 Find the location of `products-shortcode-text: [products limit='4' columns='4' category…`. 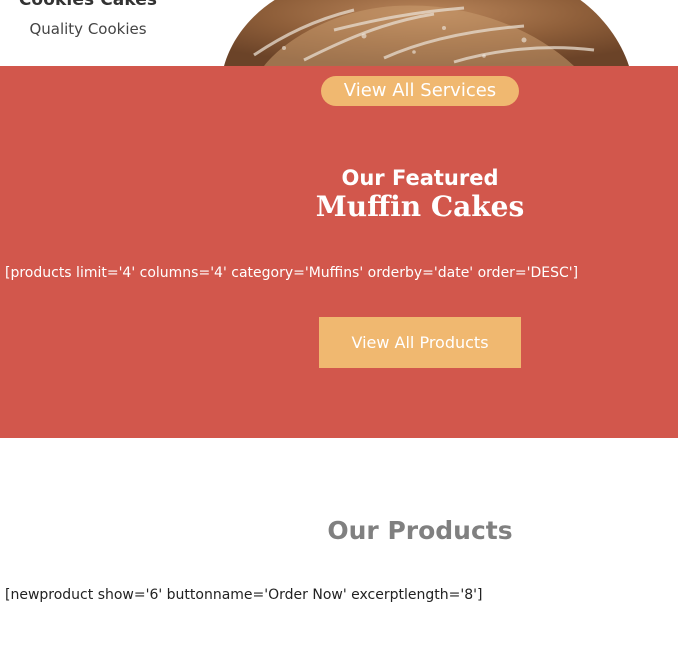

products-shortcode-text: [products limit='4' columns='4' category… is located at coordinates (292, 273).